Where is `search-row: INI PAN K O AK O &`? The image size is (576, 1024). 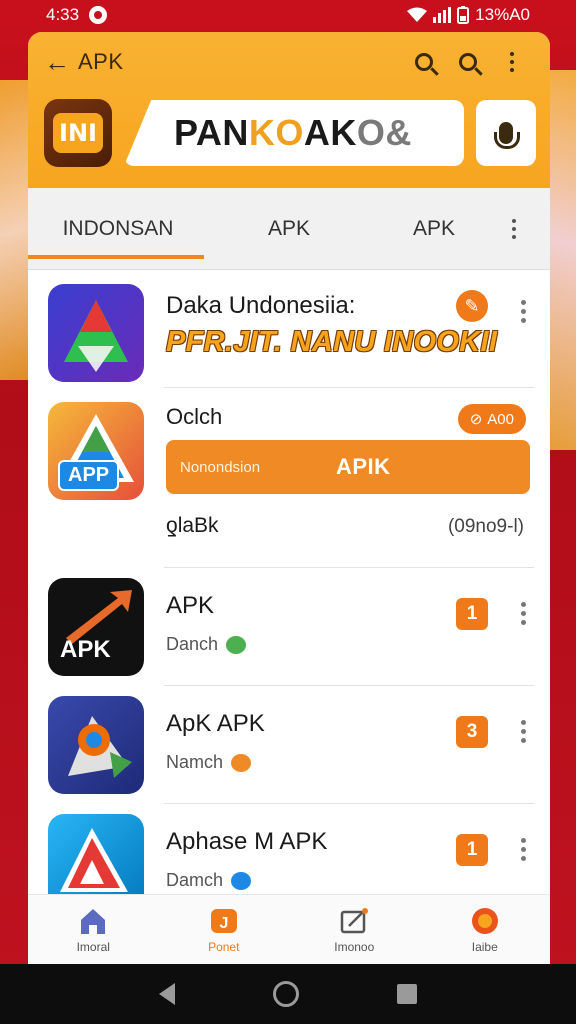 search-row: INI PAN K O AK O & is located at coordinates (289, 133).